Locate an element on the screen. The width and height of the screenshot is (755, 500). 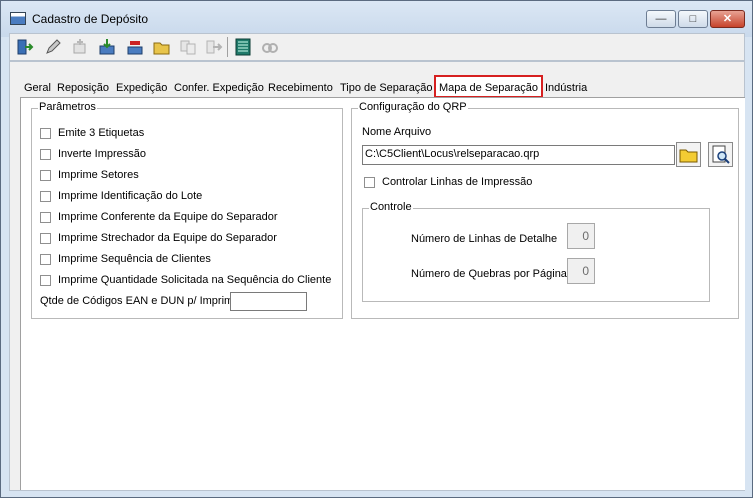
preview-report-button is located at coordinates (720, 154).